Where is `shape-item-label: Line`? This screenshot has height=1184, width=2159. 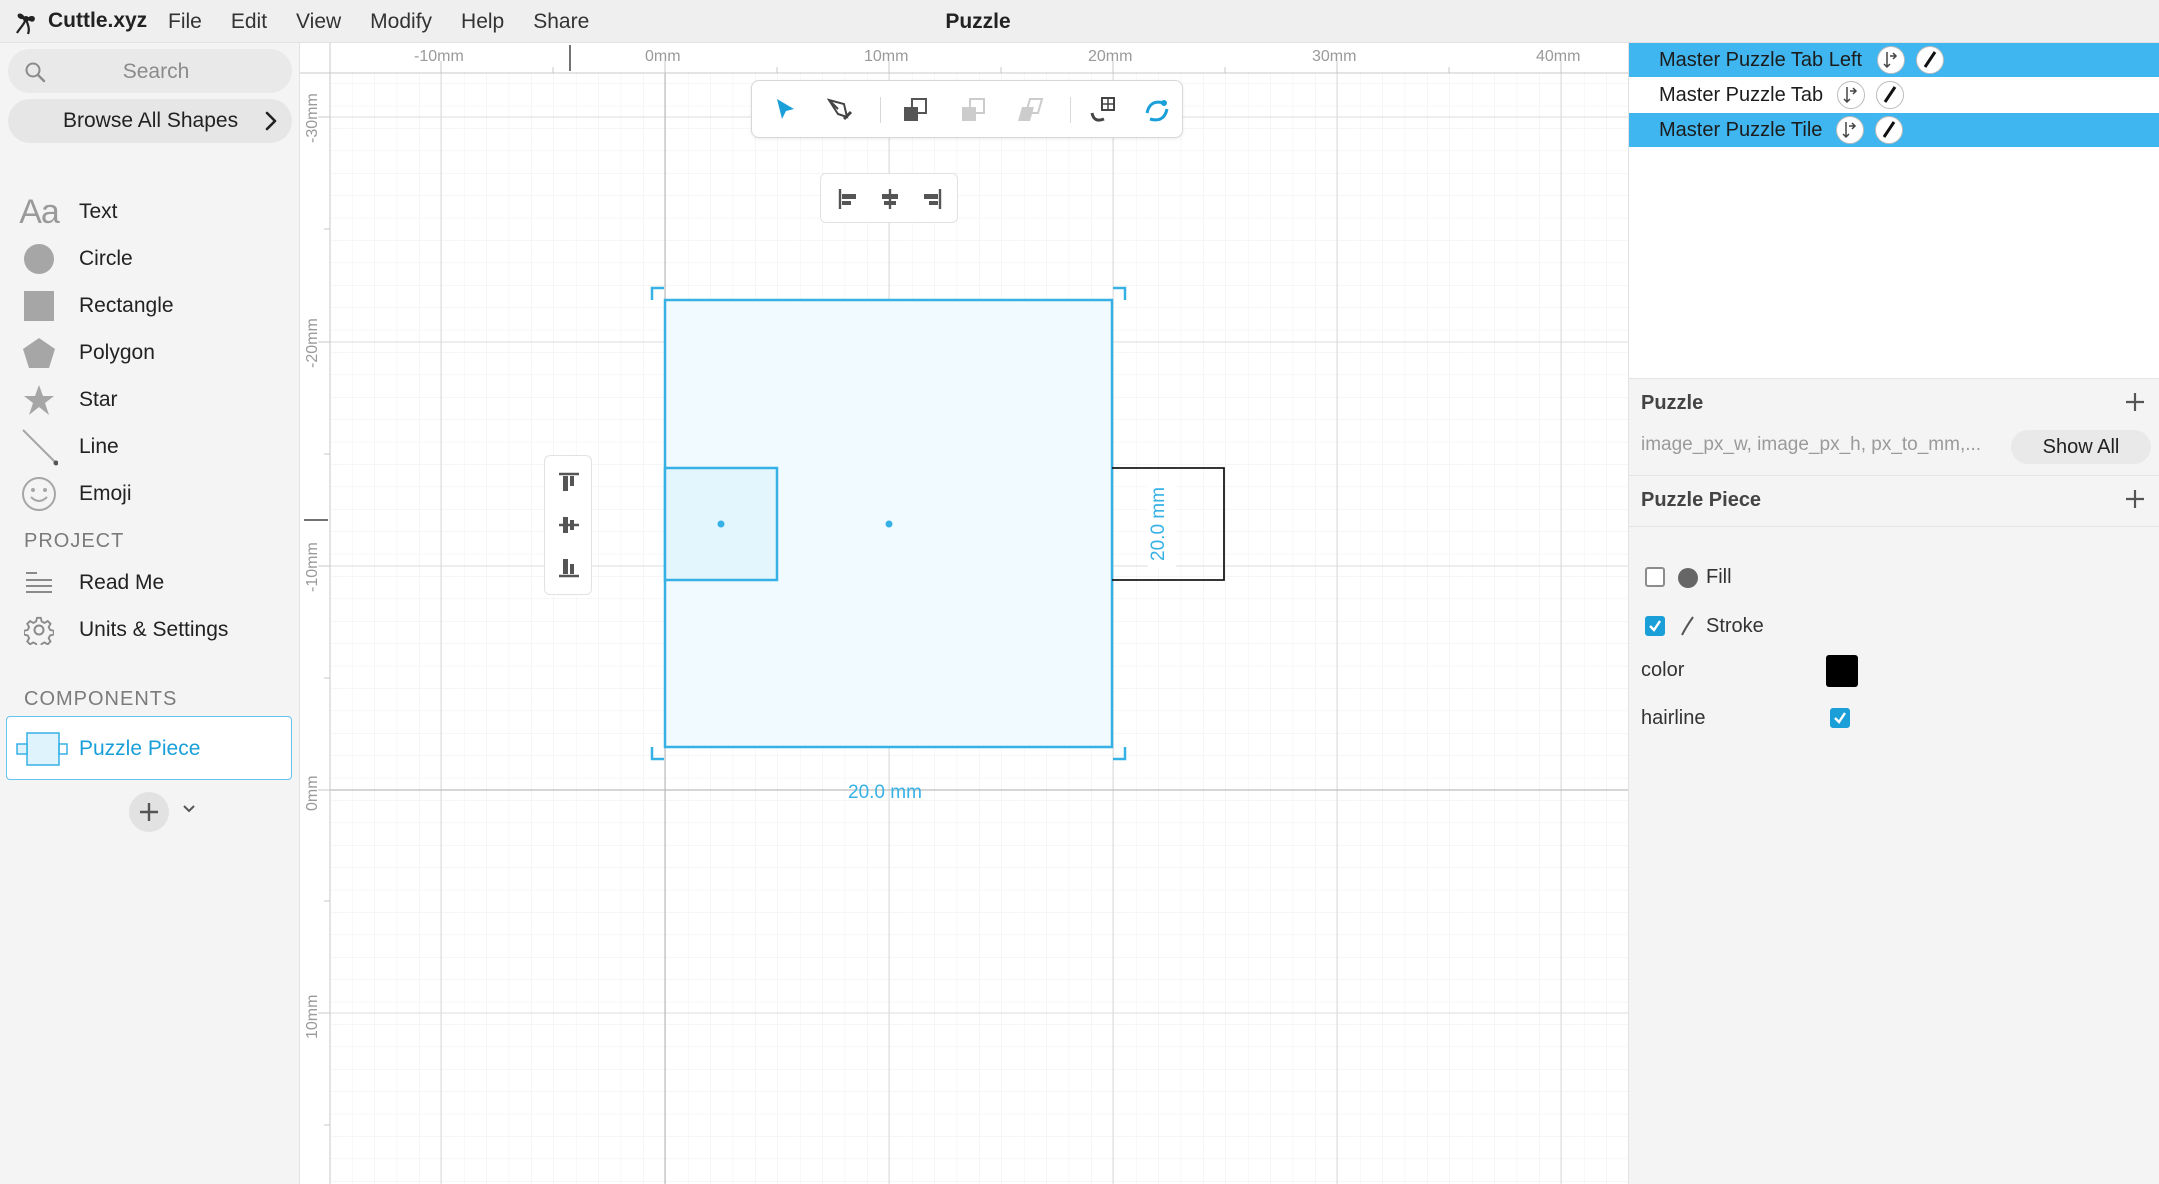 shape-item-label: Line is located at coordinates (99, 446).